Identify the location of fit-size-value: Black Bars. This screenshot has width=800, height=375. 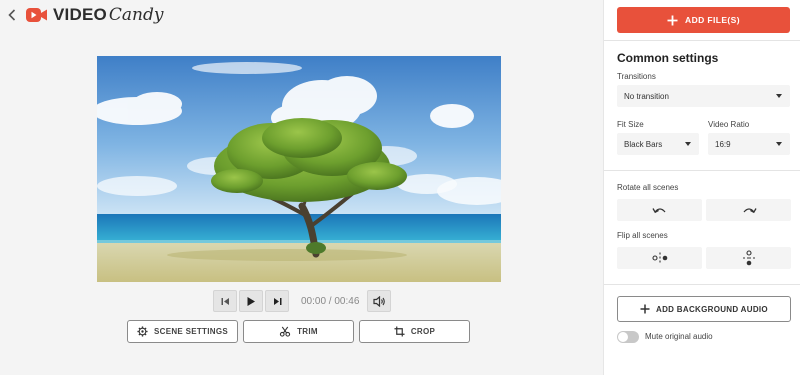
(643, 144).